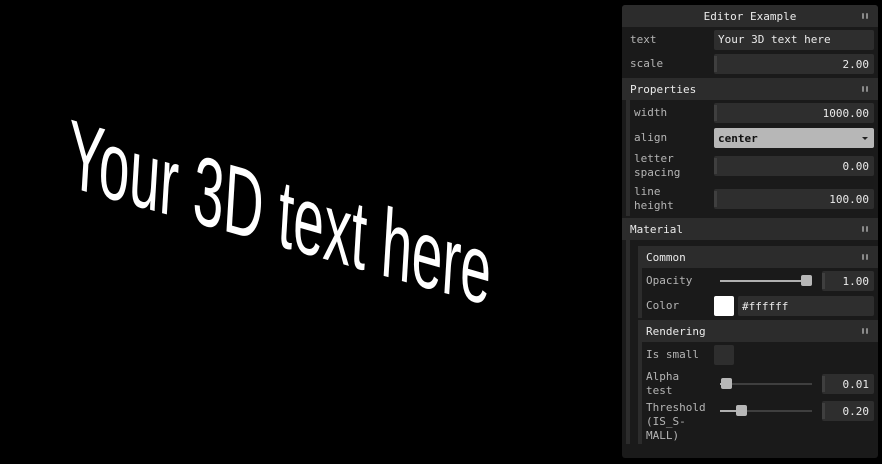 This screenshot has width=882, height=464. Describe the element at coordinates (758, 331) in the screenshot. I see `rendering-folder-title: Rendering` at that location.